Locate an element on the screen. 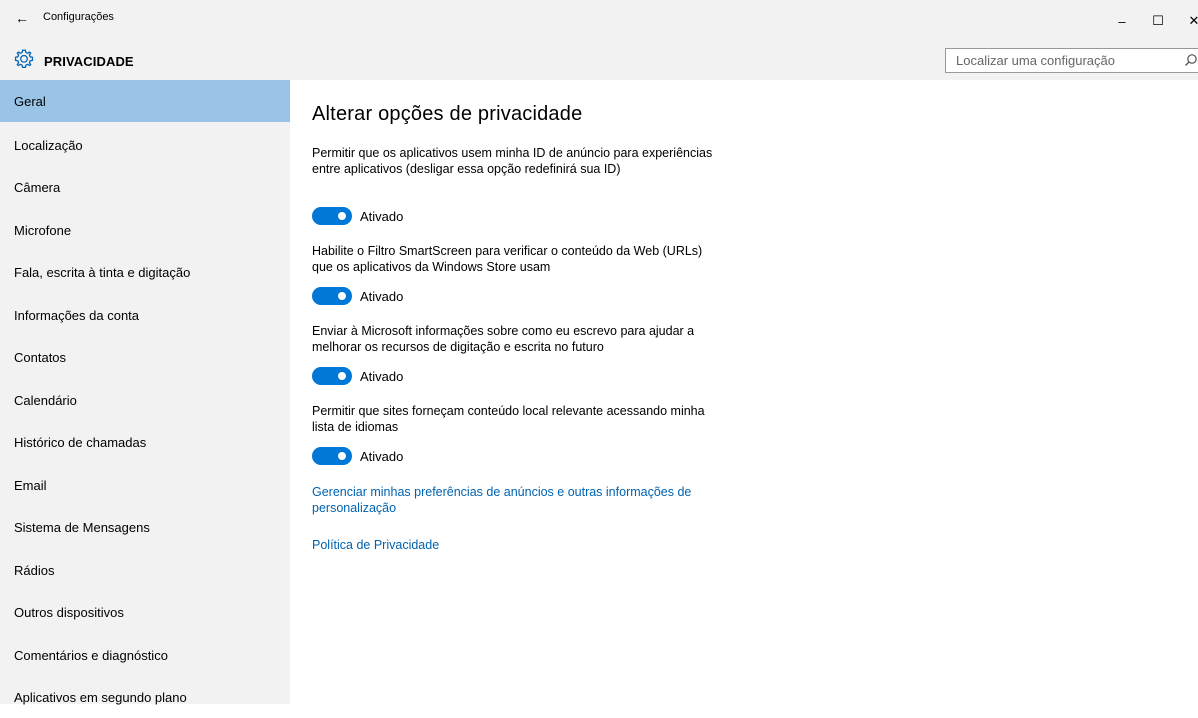  search-box is located at coordinates (1071, 60).